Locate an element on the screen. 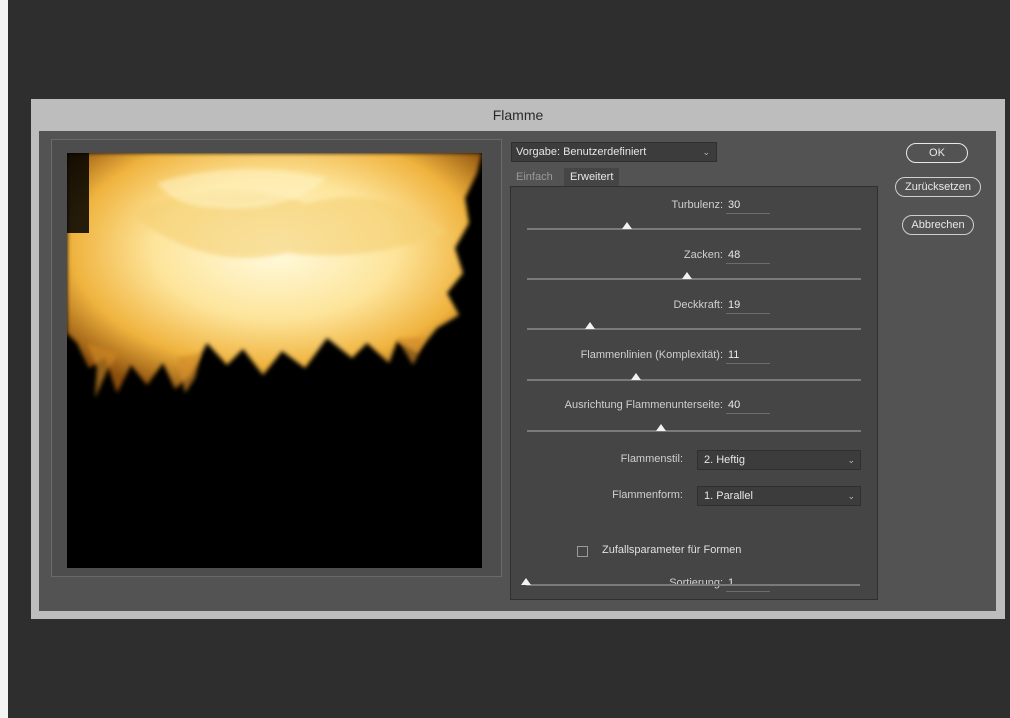 The width and height of the screenshot is (1010, 718). flame-style-label: Flammenstil: is located at coordinates (651, 459).